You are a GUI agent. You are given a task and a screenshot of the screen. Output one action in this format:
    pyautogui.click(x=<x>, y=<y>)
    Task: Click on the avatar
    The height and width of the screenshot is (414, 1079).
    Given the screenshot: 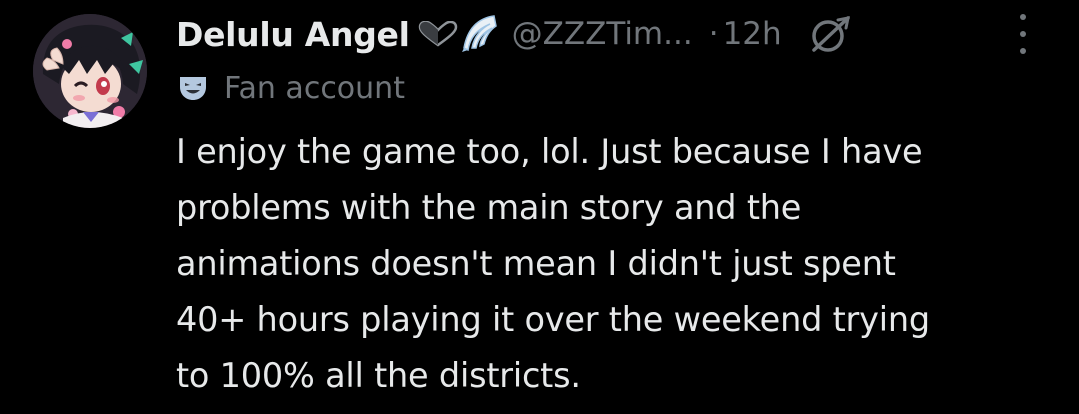 What is the action you would take?
    pyautogui.click(x=90, y=71)
    